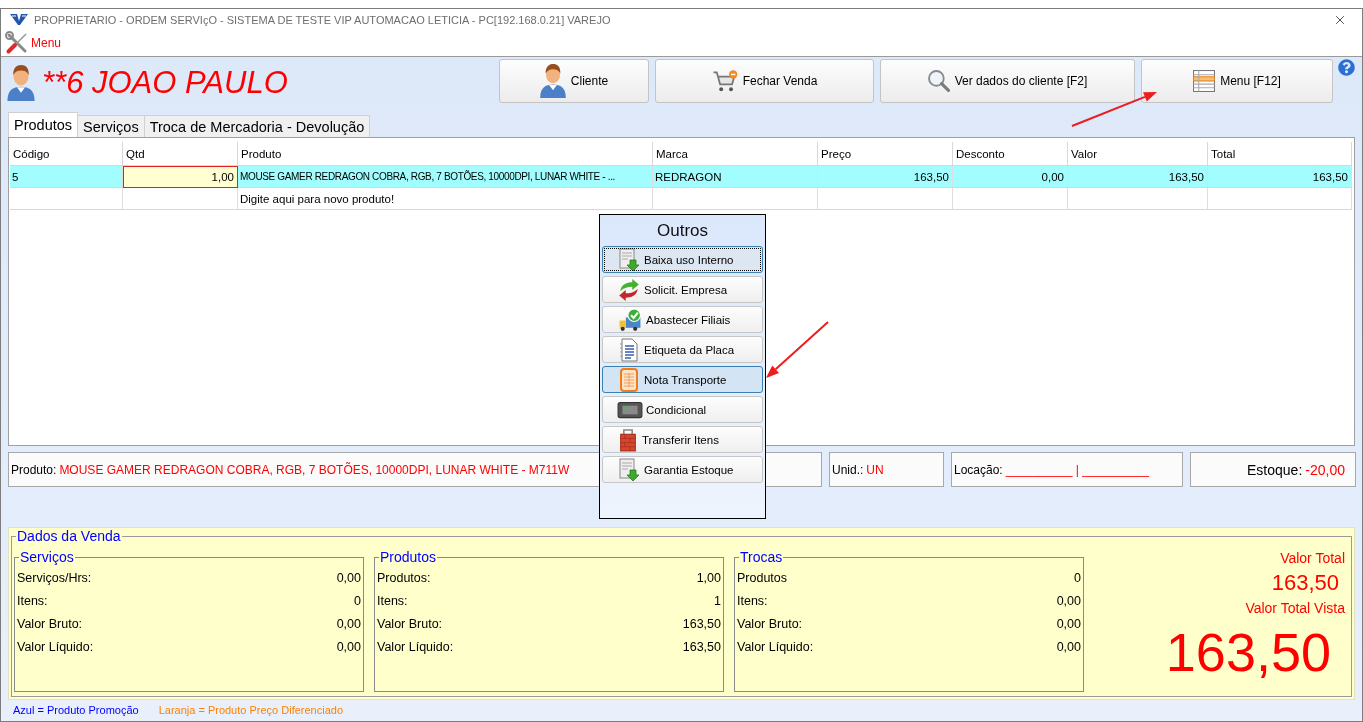 The height and width of the screenshot is (722, 1363). I want to click on document-lines-icon, so click(629, 349).